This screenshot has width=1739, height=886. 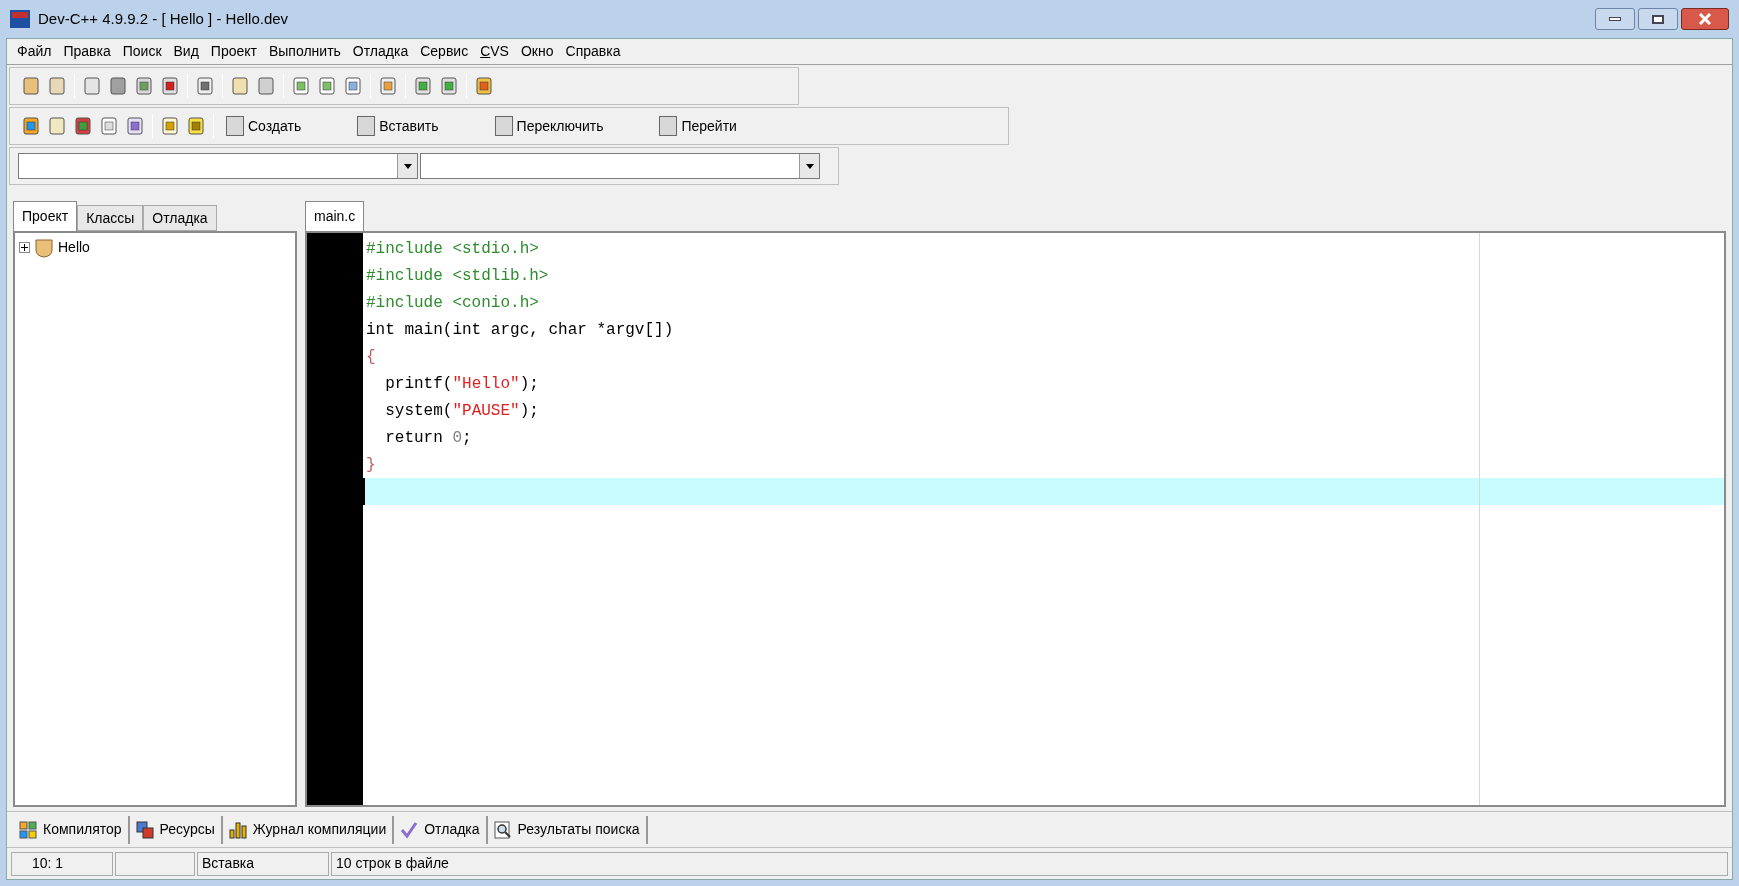 I want to click on bottom-tab: Журнал компиляции, so click(x=308, y=829).